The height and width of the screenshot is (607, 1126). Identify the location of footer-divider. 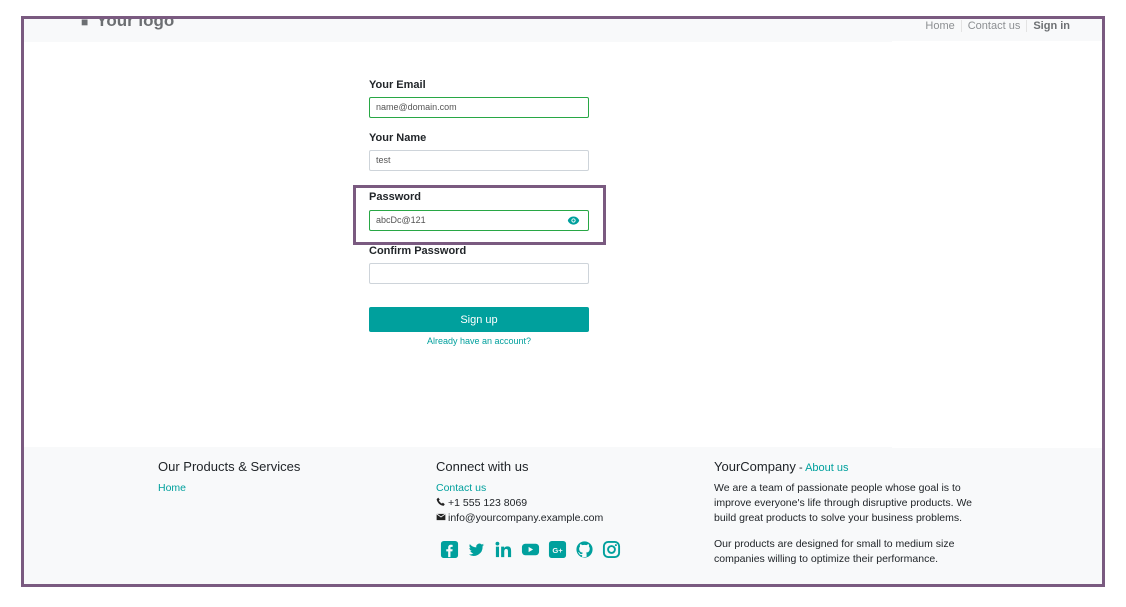
(997, 446).